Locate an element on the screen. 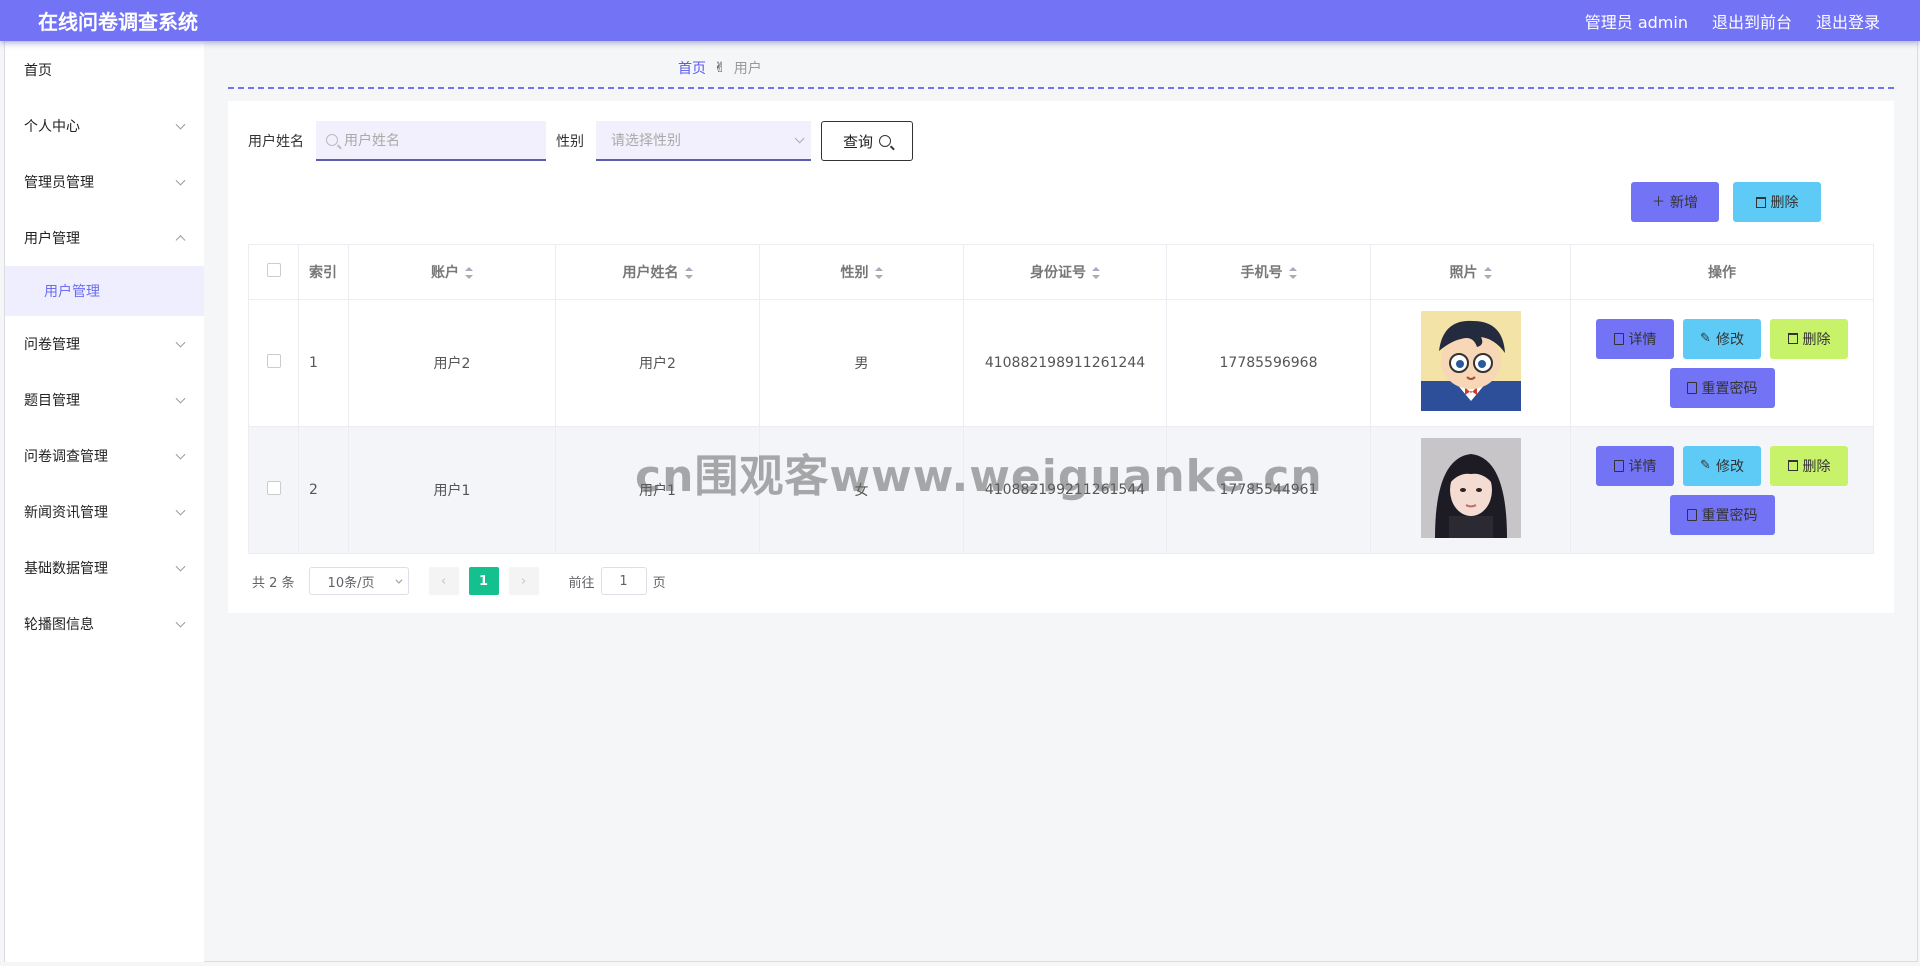 This screenshot has width=1920, height=966. sidebar-item-label: 新闻资讯管理 is located at coordinates (66, 513).